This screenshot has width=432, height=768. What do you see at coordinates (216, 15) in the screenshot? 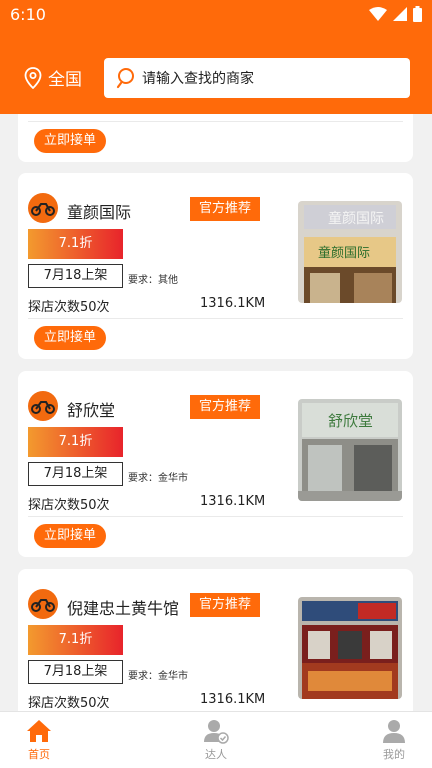
I see `status-bar: 6:10` at bounding box center [216, 15].